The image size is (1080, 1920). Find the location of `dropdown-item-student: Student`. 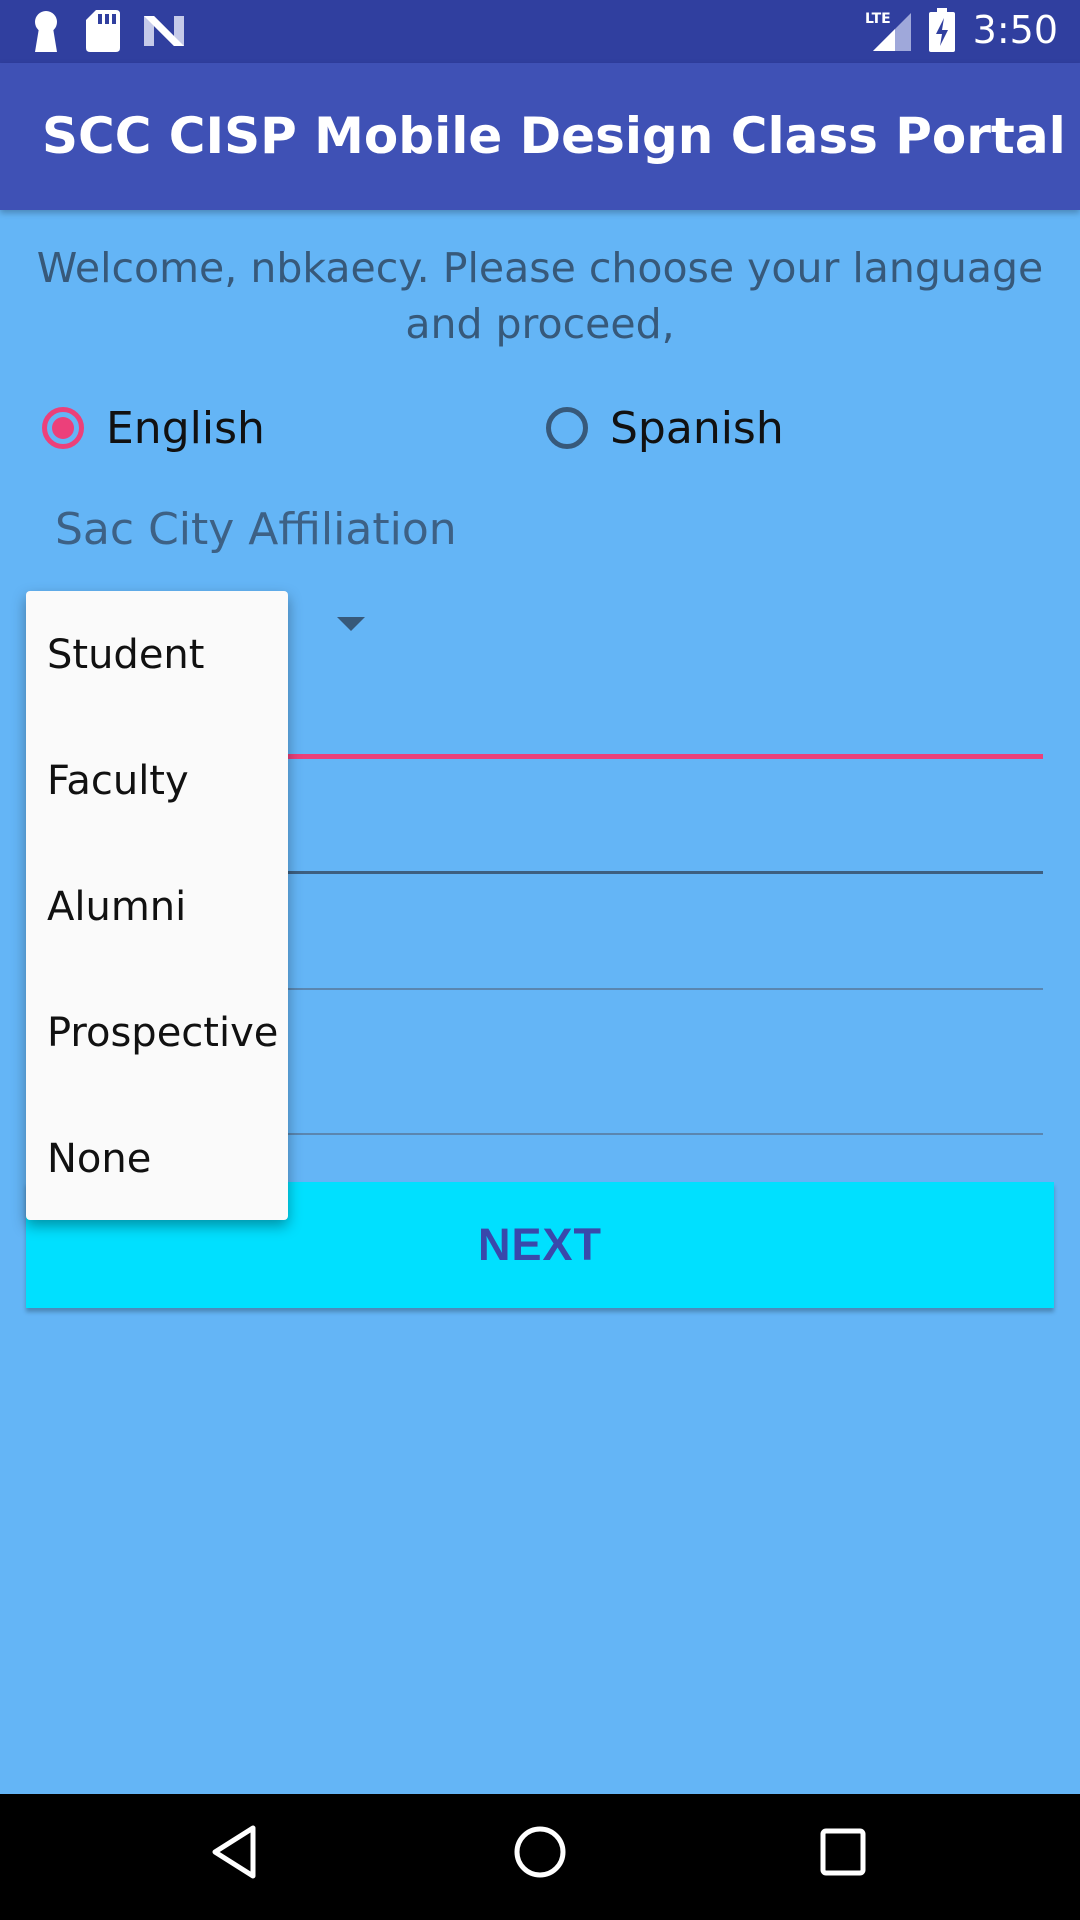

dropdown-item-student: Student is located at coordinates (157, 655).